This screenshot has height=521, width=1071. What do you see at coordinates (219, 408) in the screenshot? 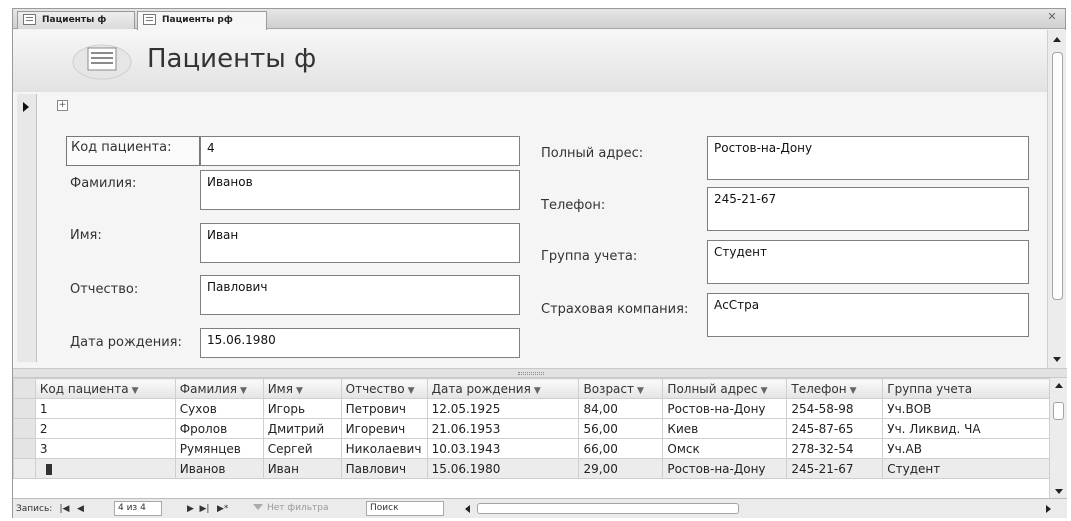
I see `table-cell: Сухов` at bounding box center [219, 408].